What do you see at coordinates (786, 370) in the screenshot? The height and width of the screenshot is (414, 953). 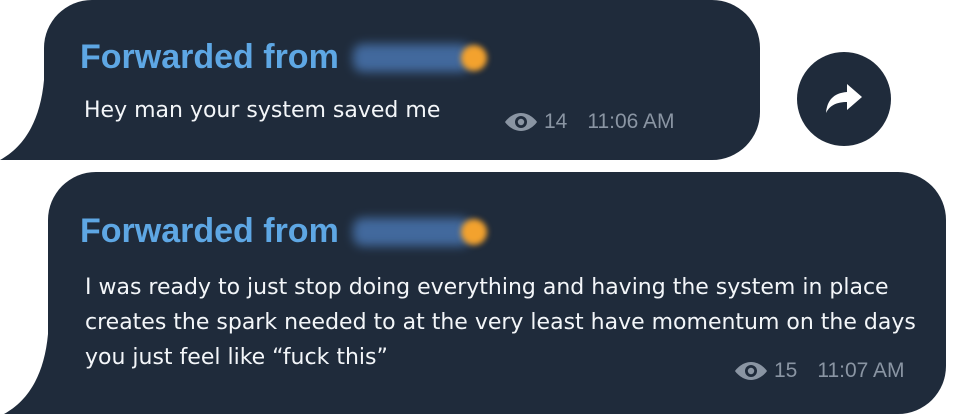 I see `view-count: 15` at bounding box center [786, 370].